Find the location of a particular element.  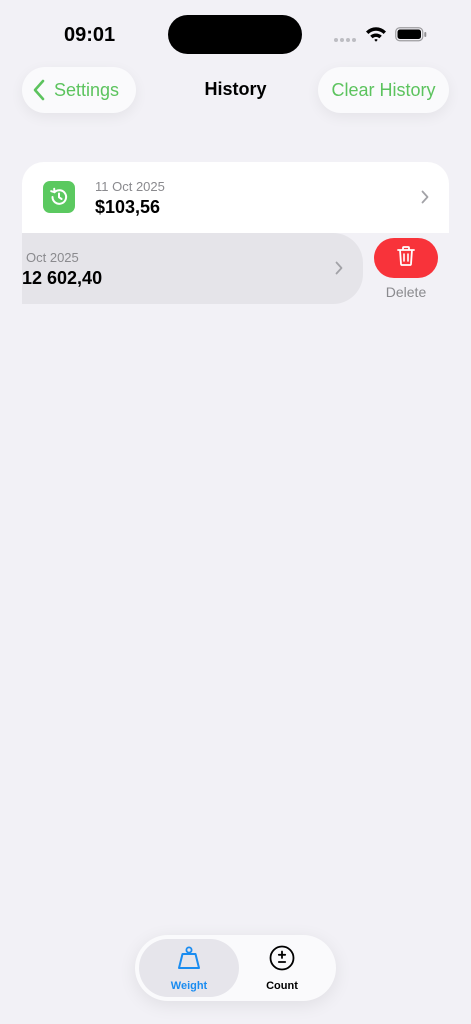

battery-icon is located at coordinates (411, 37).